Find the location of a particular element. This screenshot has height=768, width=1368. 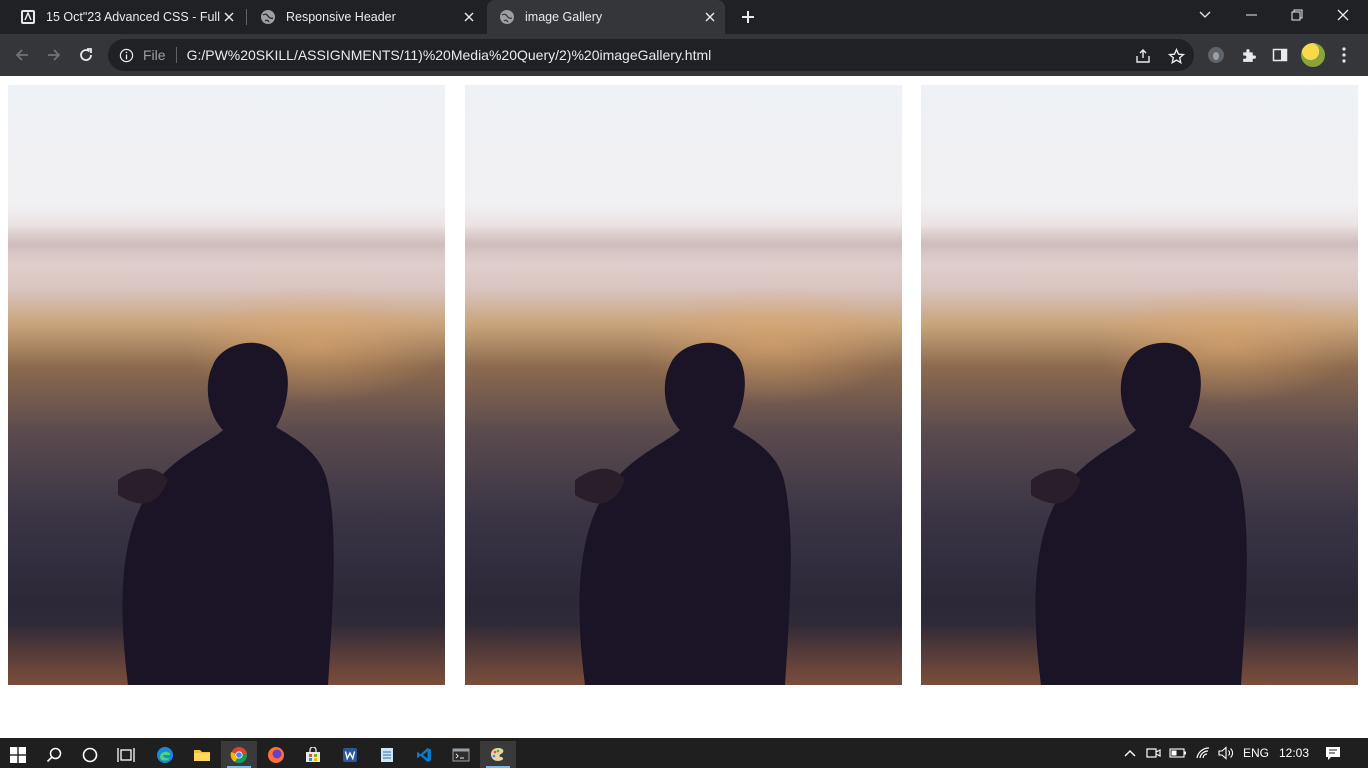

tab-title: Responsive Header is located at coordinates (341, 17).